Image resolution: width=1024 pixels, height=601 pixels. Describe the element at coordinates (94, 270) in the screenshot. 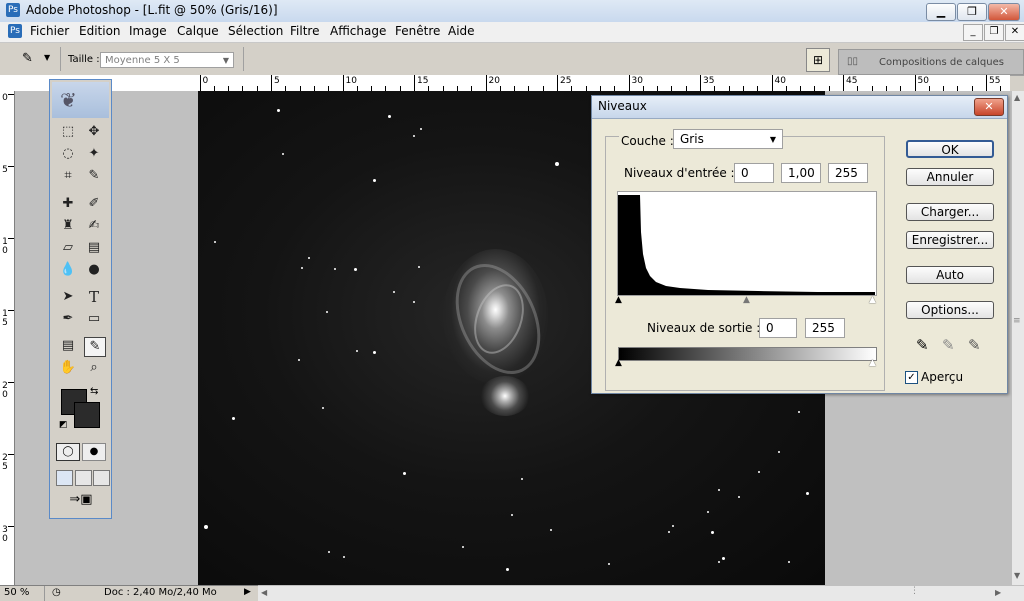

I see `dodge-tool-icon: ●` at that location.